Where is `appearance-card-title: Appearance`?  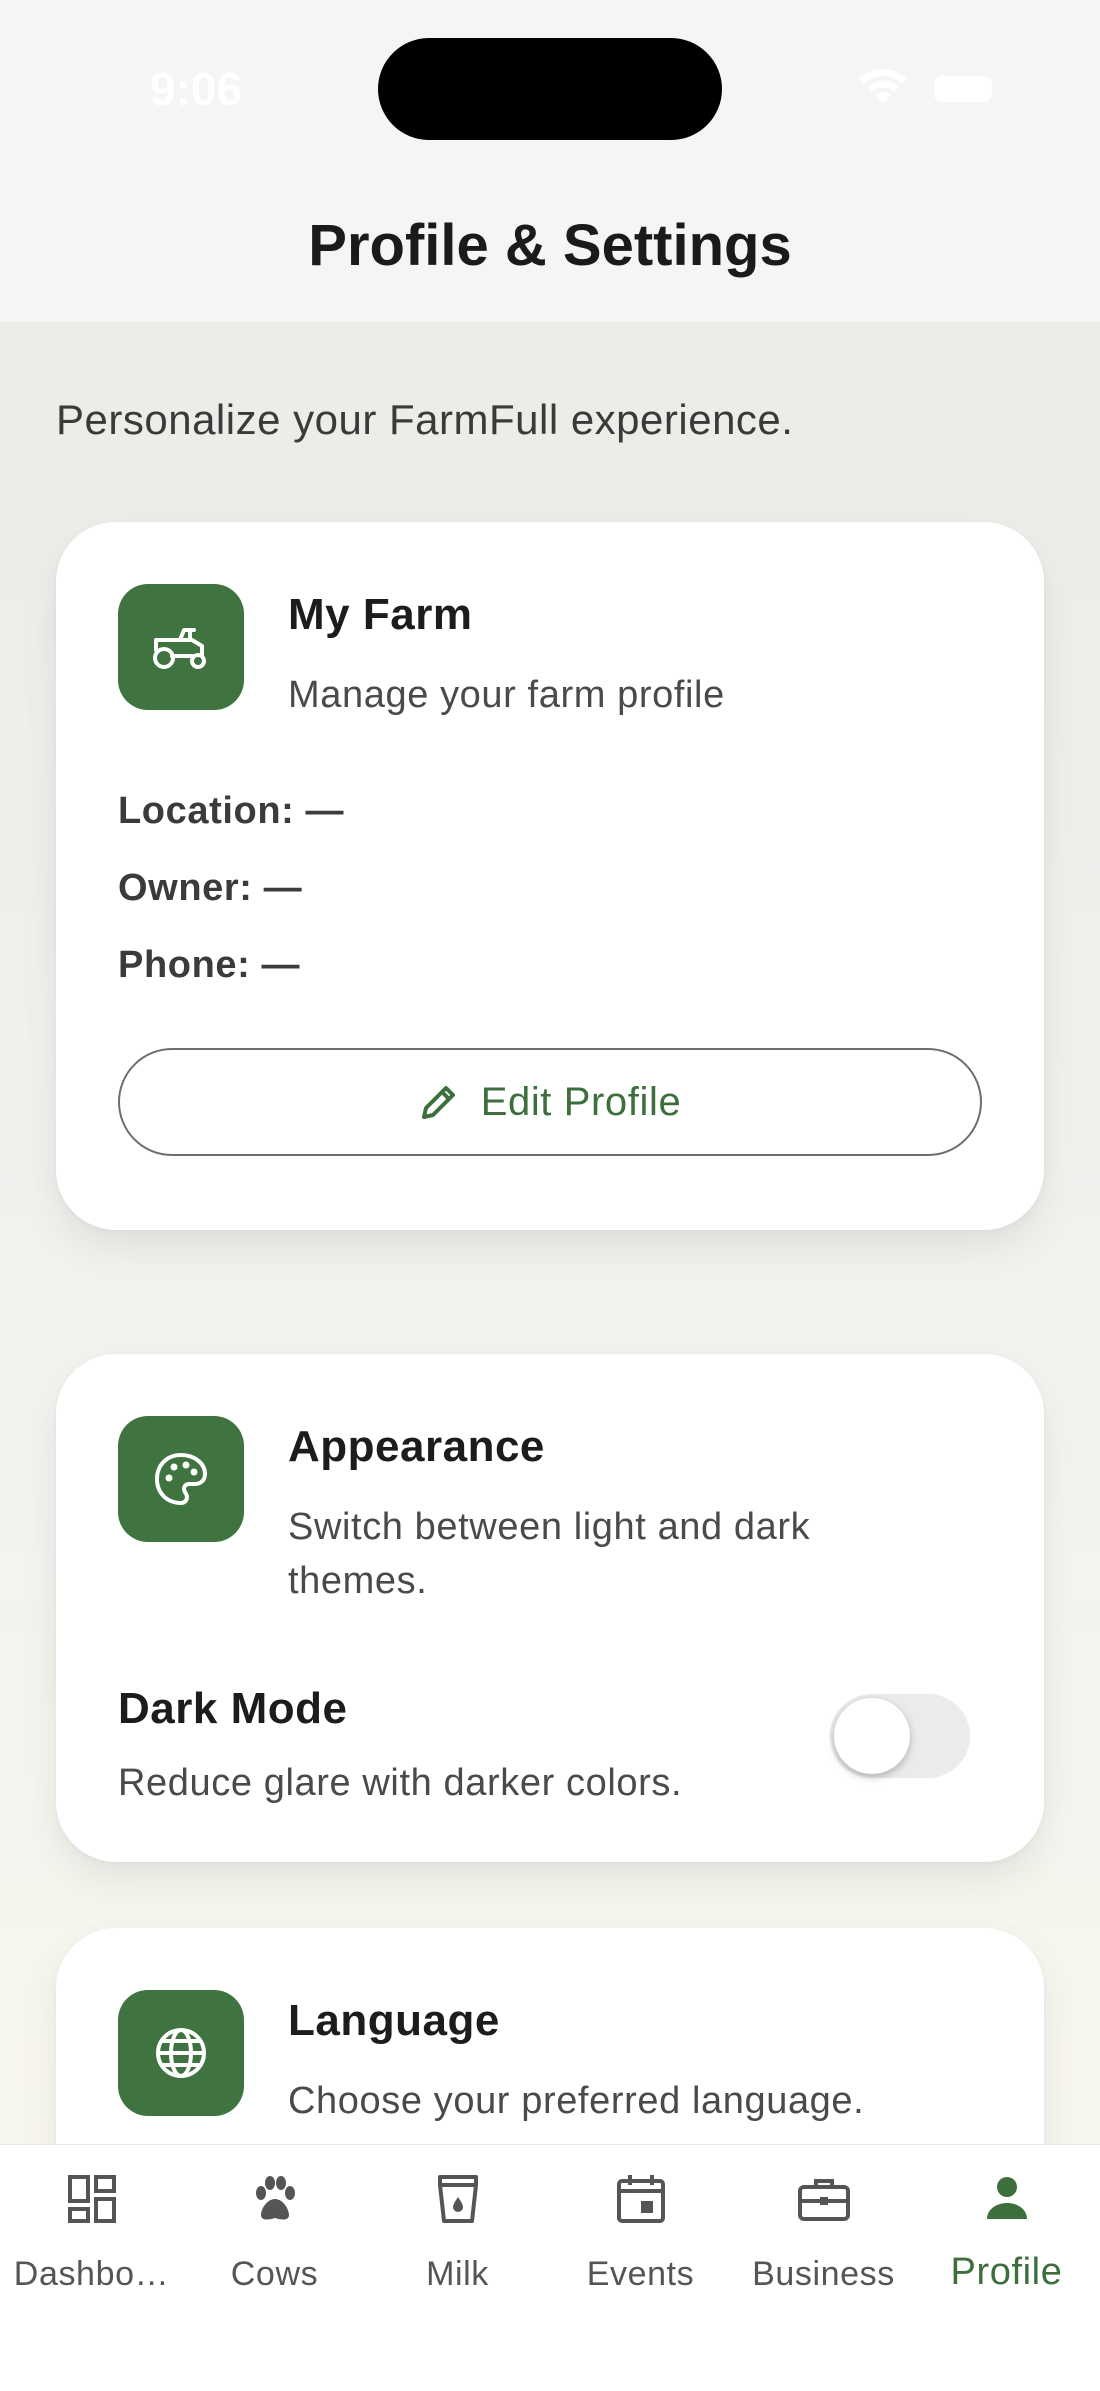 appearance-card-title: Appearance is located at coordinates (416, 1446).